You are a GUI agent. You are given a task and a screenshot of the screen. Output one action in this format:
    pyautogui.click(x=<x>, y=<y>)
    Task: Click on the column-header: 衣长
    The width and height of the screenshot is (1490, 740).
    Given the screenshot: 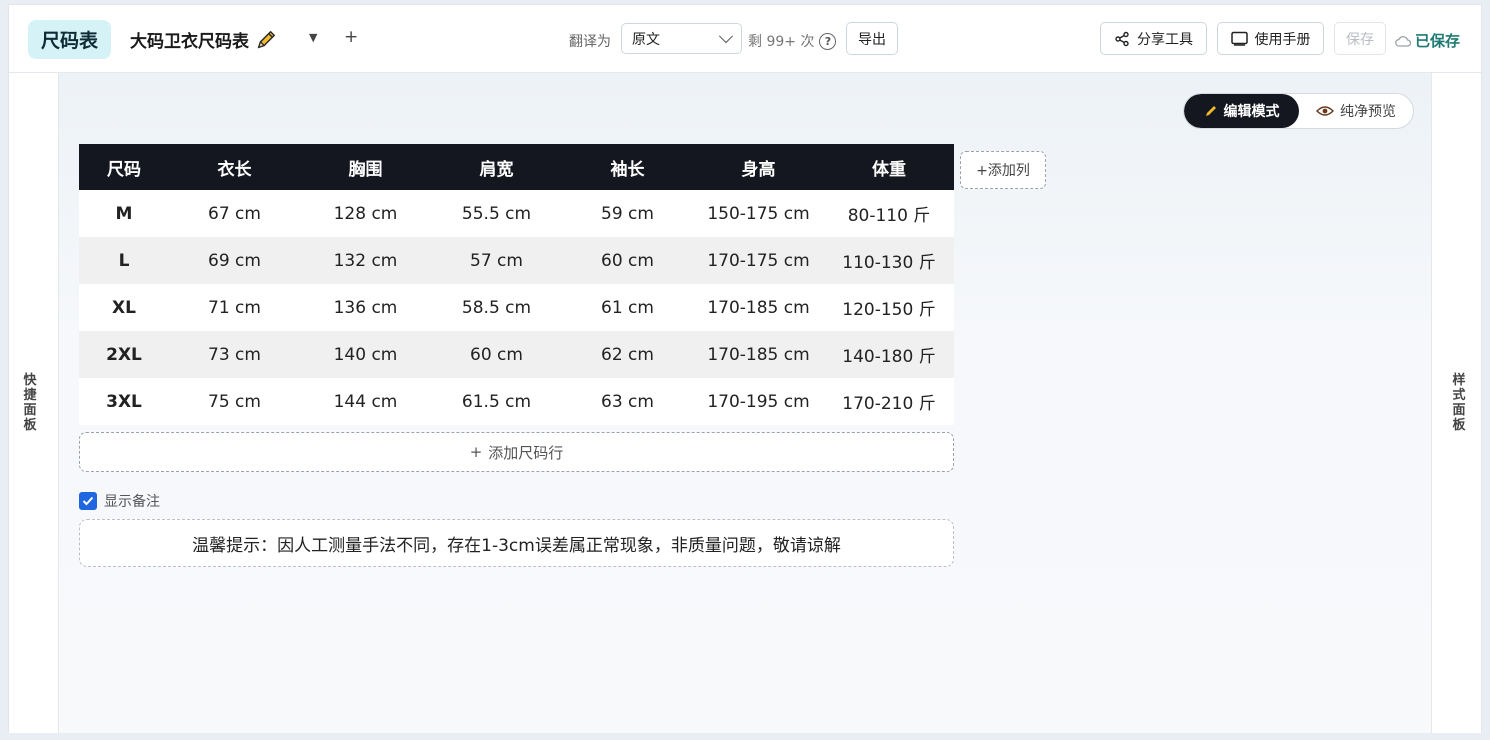 What is the action you would take?
    pyautogui.click(x=234, y=167)
    